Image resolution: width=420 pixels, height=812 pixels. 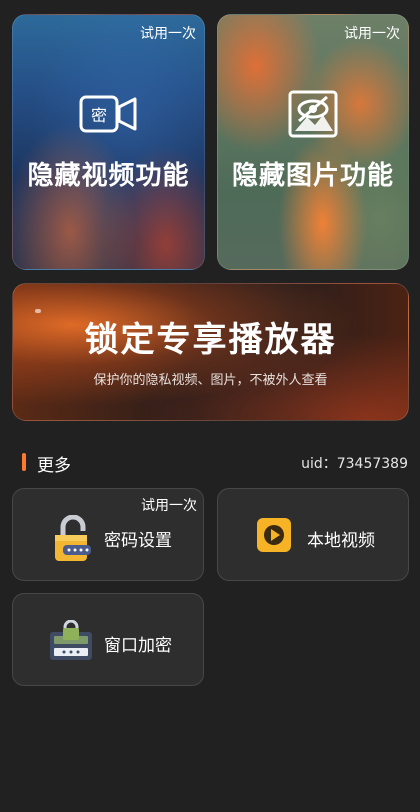 What do you see at coordinates (71, 642) in the screenshot?
I see `lock-window-icon` at bounding box center [71, 642].